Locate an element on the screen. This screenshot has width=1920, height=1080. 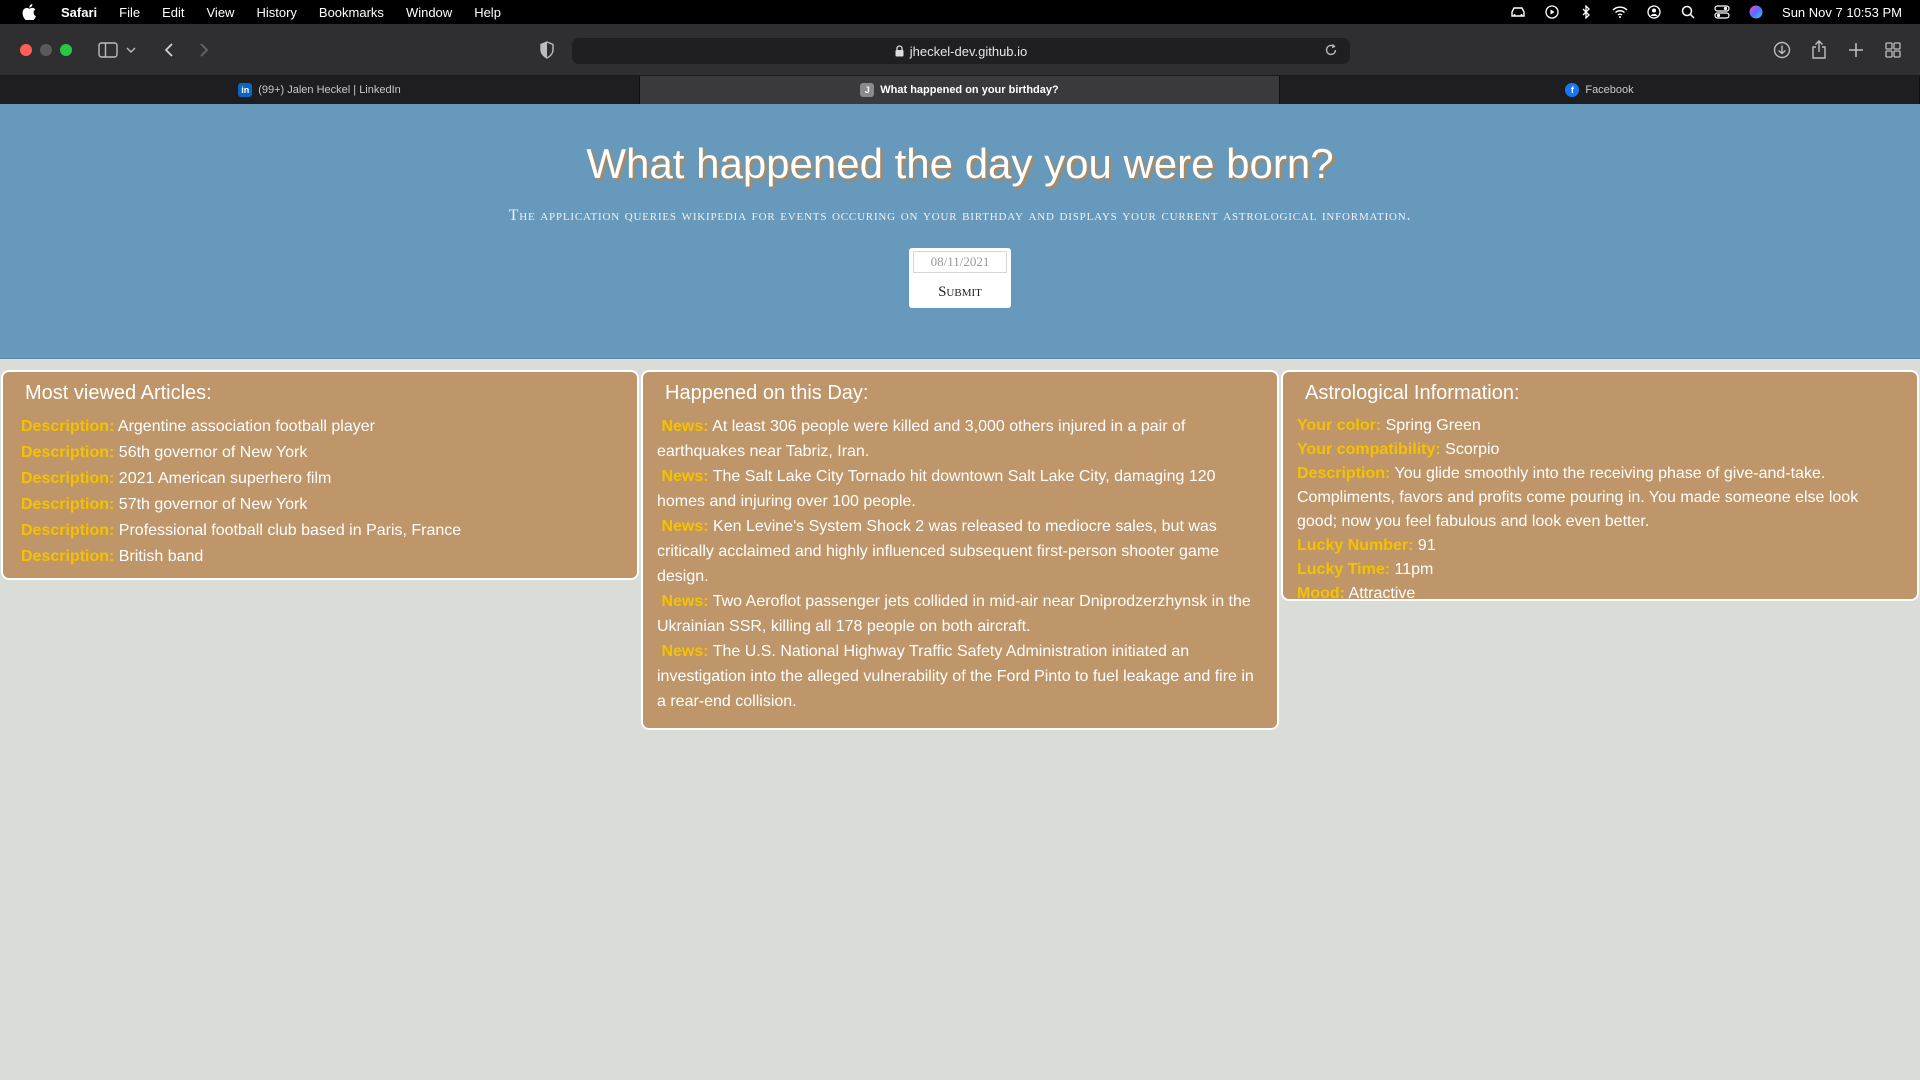
submit-button: Submit is located at coordinates (960, 292).